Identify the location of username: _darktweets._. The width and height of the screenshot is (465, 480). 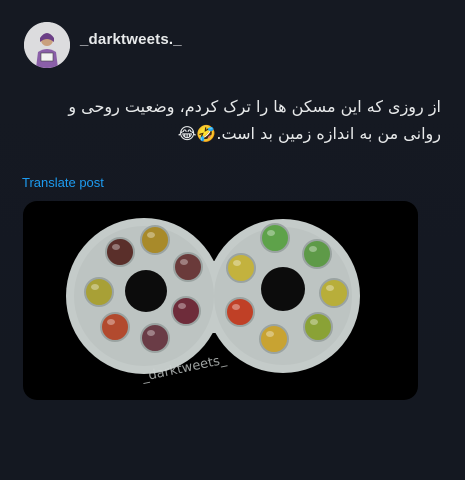
(131, 39).